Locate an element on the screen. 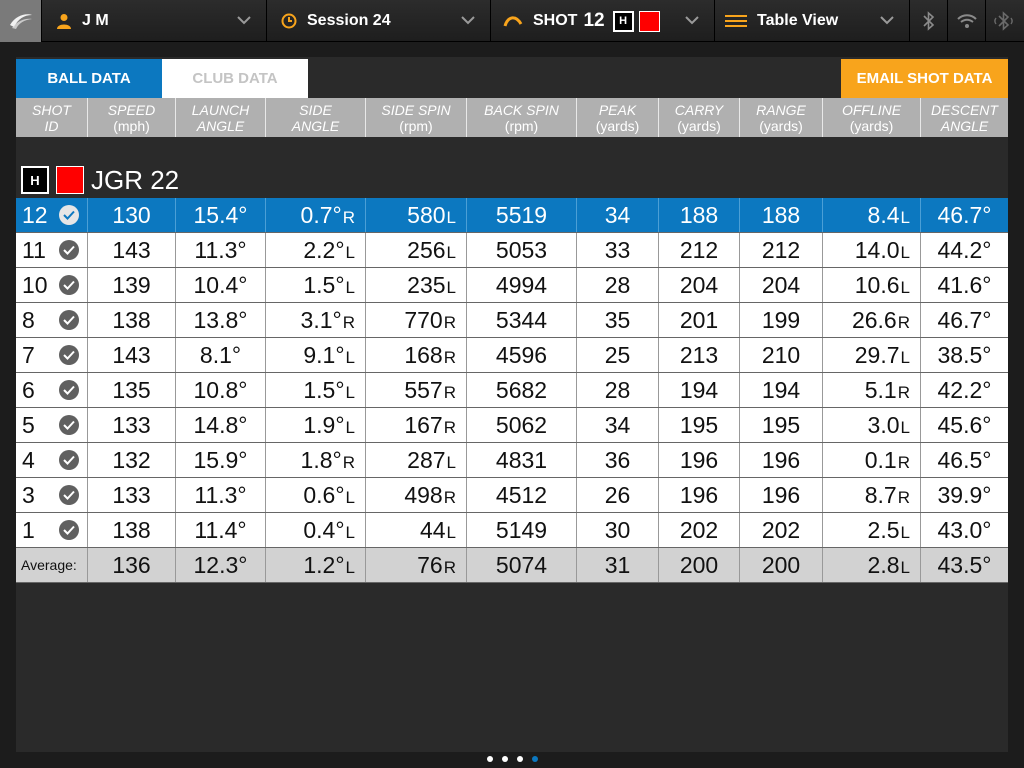 The height and width of the screenshot is (768, 1024). descent-angle-cell: 43.5° is located at coordinates (964, 564).